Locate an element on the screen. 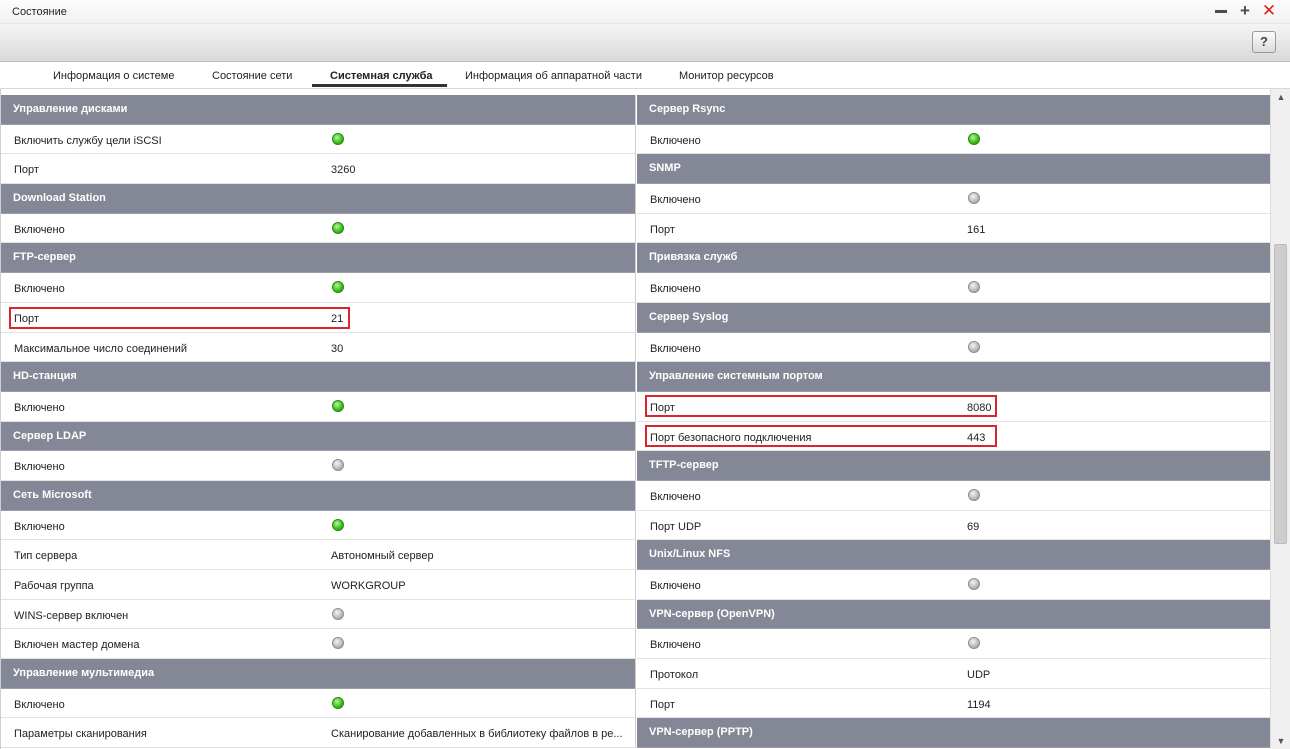 Image resolution: width=1290 pixels, height=749 pixels. service-row: Протокол UDP is located at coordinates (953, 674).